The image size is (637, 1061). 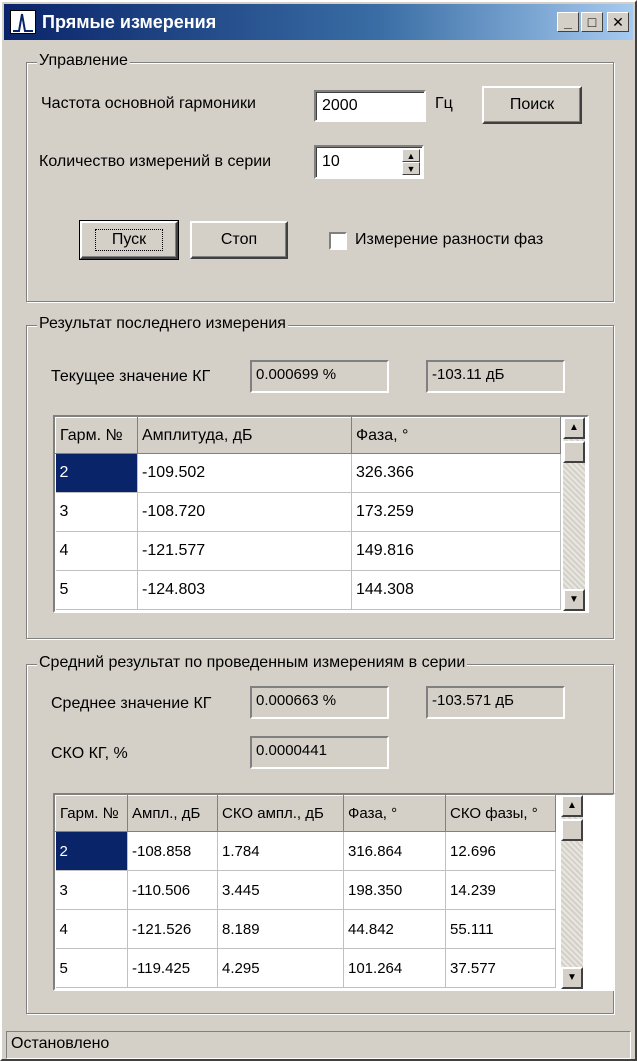 I want to click on table-row: 2 -108.858 1.784 316.864 12.696, so click(x=305, y=851).